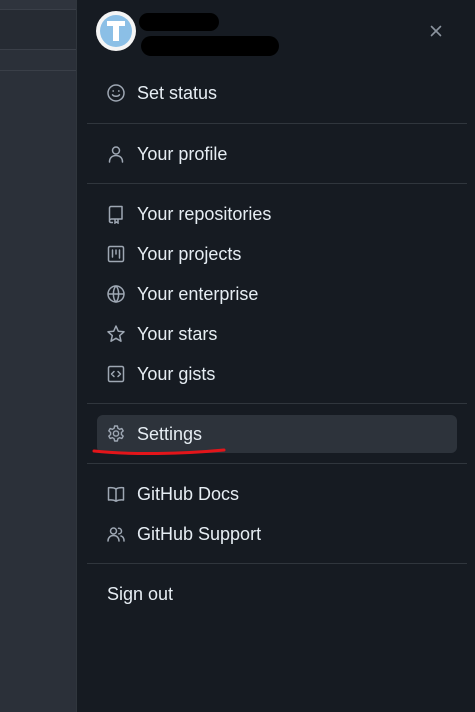  What do you see at coordinates (116, 374) in the screenshot?
I see `code-square-icon` at bounding box center [116, 374].